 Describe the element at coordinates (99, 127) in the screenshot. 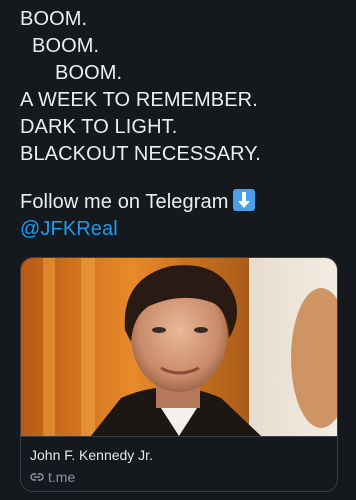

I see `tweet-line: DARK TO LIGHT.` at that location.